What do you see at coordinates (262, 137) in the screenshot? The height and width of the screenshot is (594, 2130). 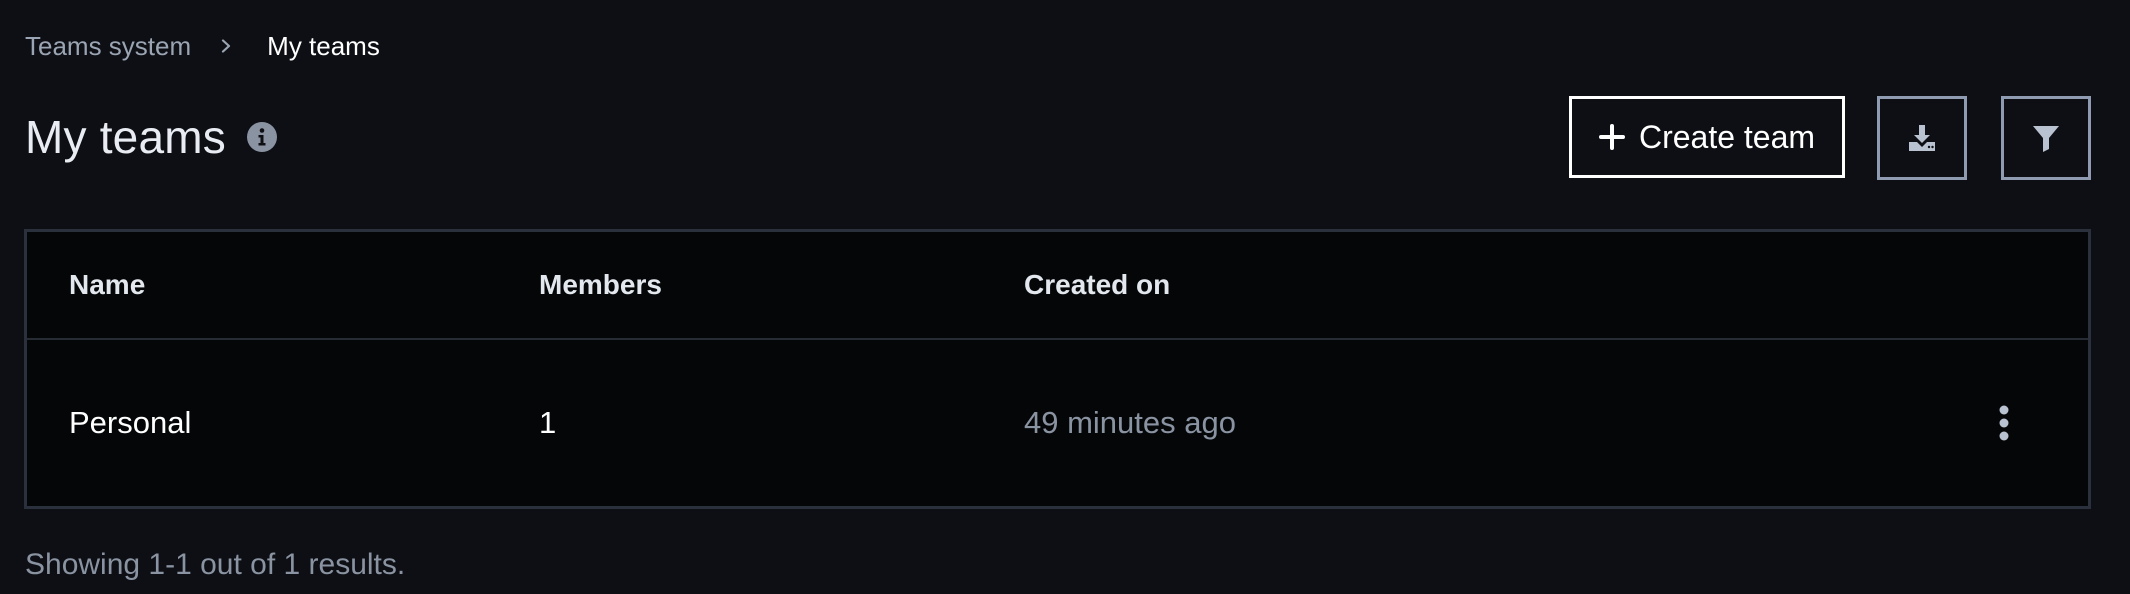 I see `info-icon` at bounding box center [262, 137].